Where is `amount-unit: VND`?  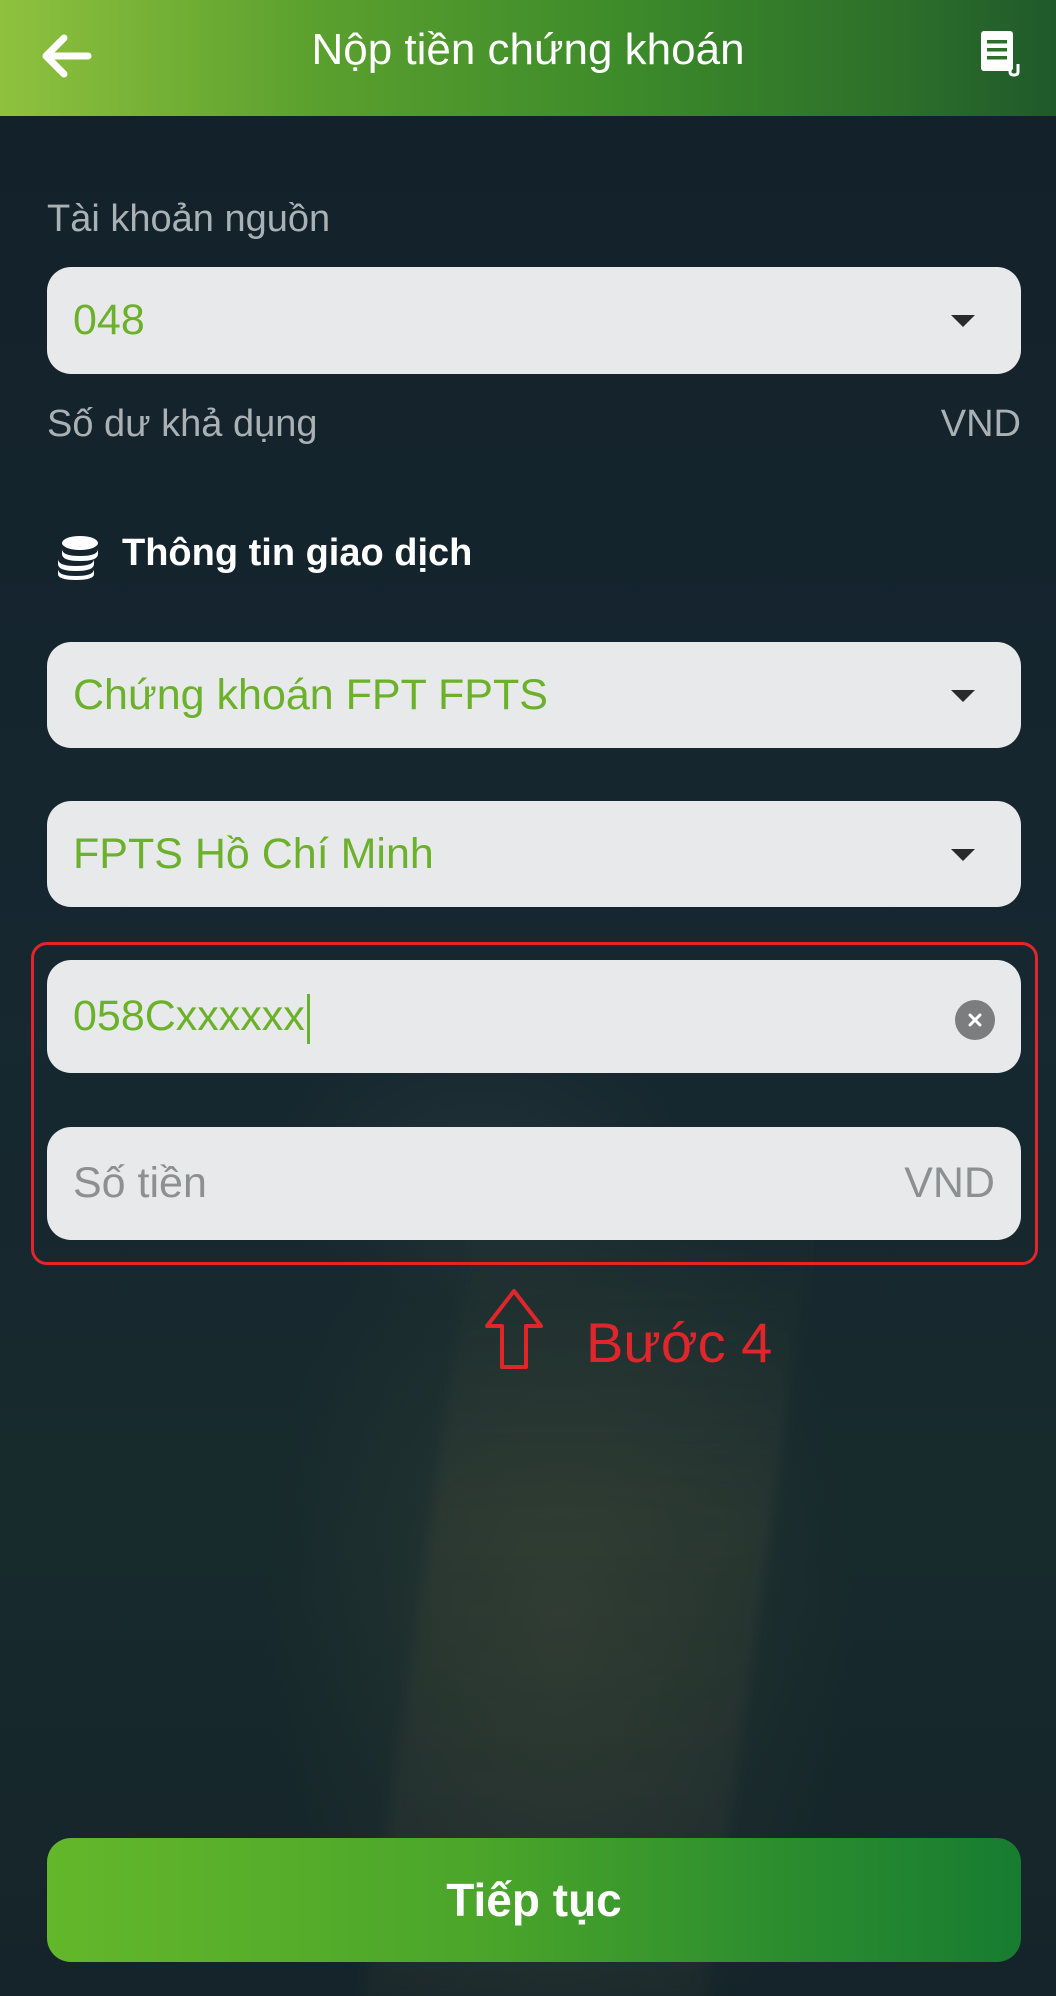 amount-unit: VND is located at coordinates (949, 1183).